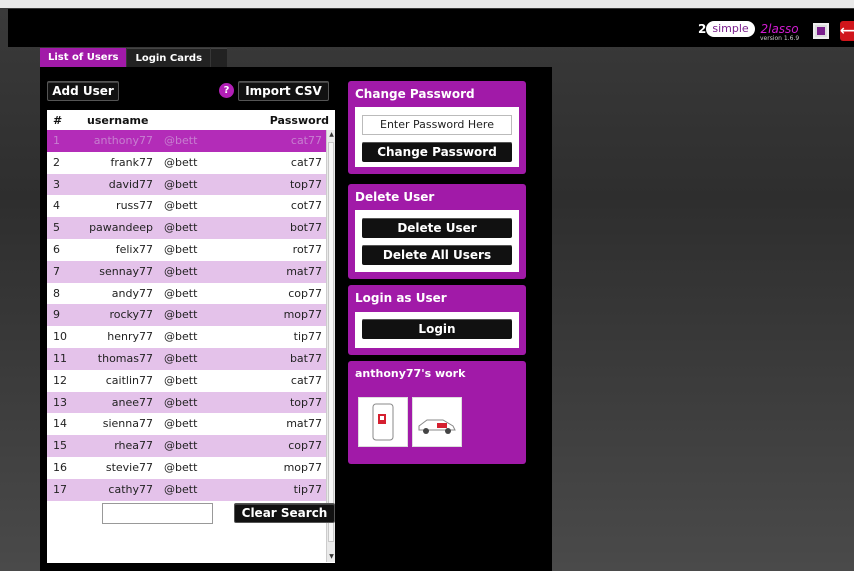  What do you see at coordinates (169, 57) in the screenshot?
I see `tab-login-cards: Login Cards` at bounding box center [169, 57].